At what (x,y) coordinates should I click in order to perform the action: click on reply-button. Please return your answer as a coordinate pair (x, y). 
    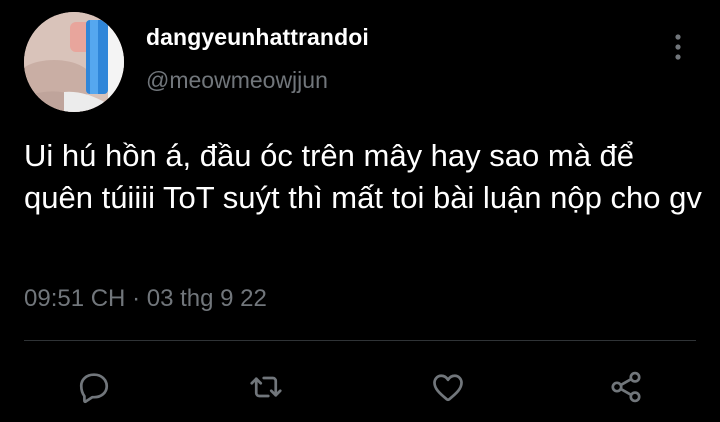
    Looking at the image, I should click on (94, 387).